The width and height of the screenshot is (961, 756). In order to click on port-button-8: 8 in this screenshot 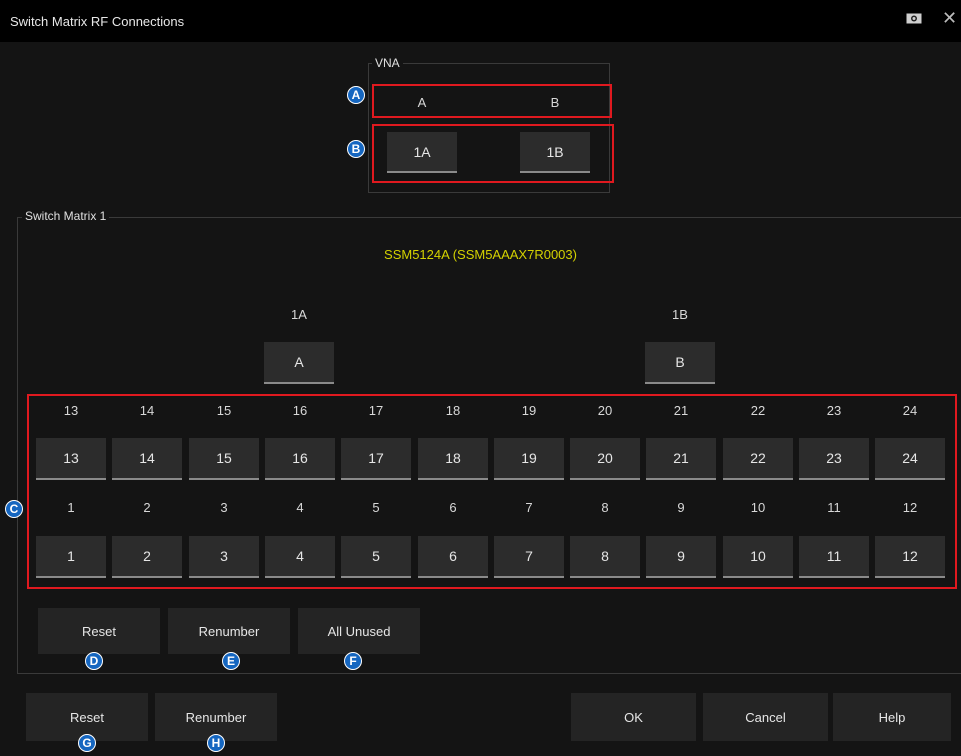, I will do `click(605, 557)`.